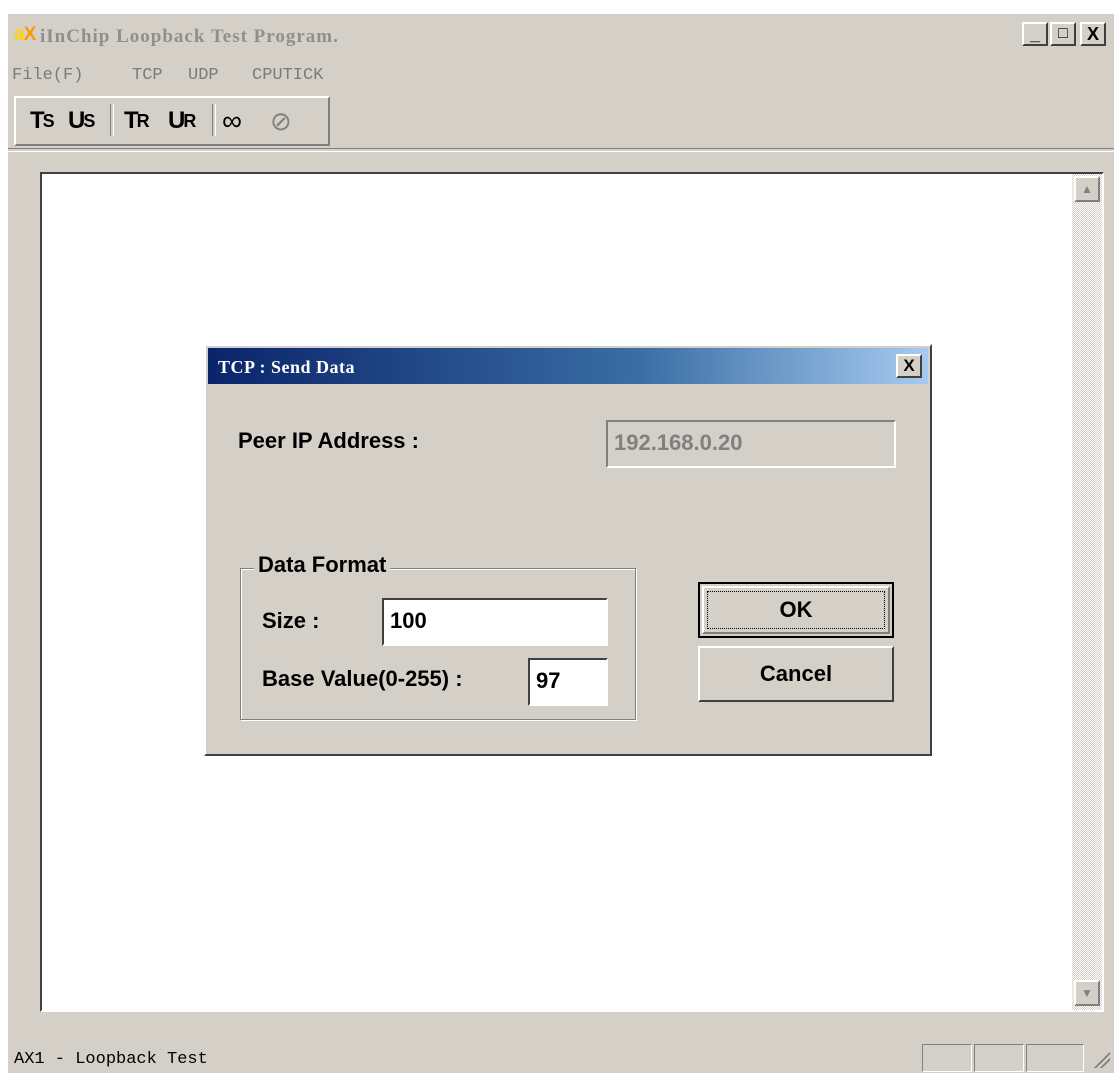  Describe the element at coordinates (1087, 189) in the screenshot. I see `scroll-up-icon: ▲` at that location.